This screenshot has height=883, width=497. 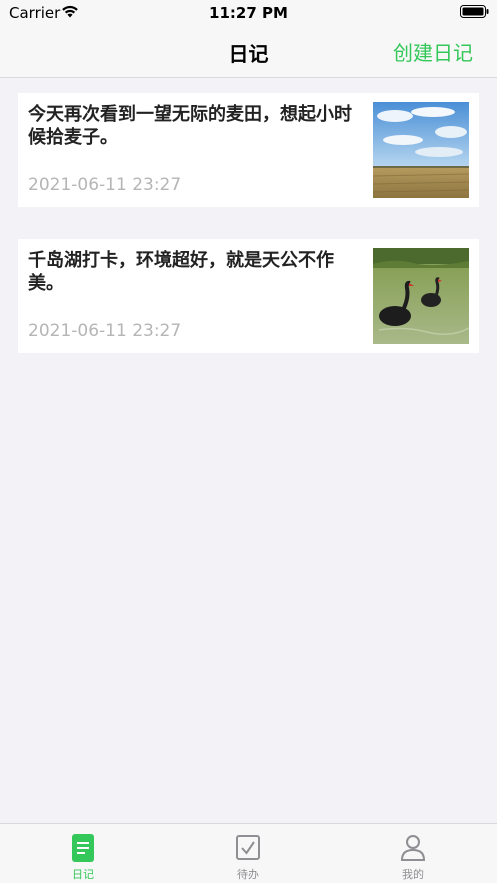 I want to click on black-swans-thumbnail, so click(x=421, y=296).